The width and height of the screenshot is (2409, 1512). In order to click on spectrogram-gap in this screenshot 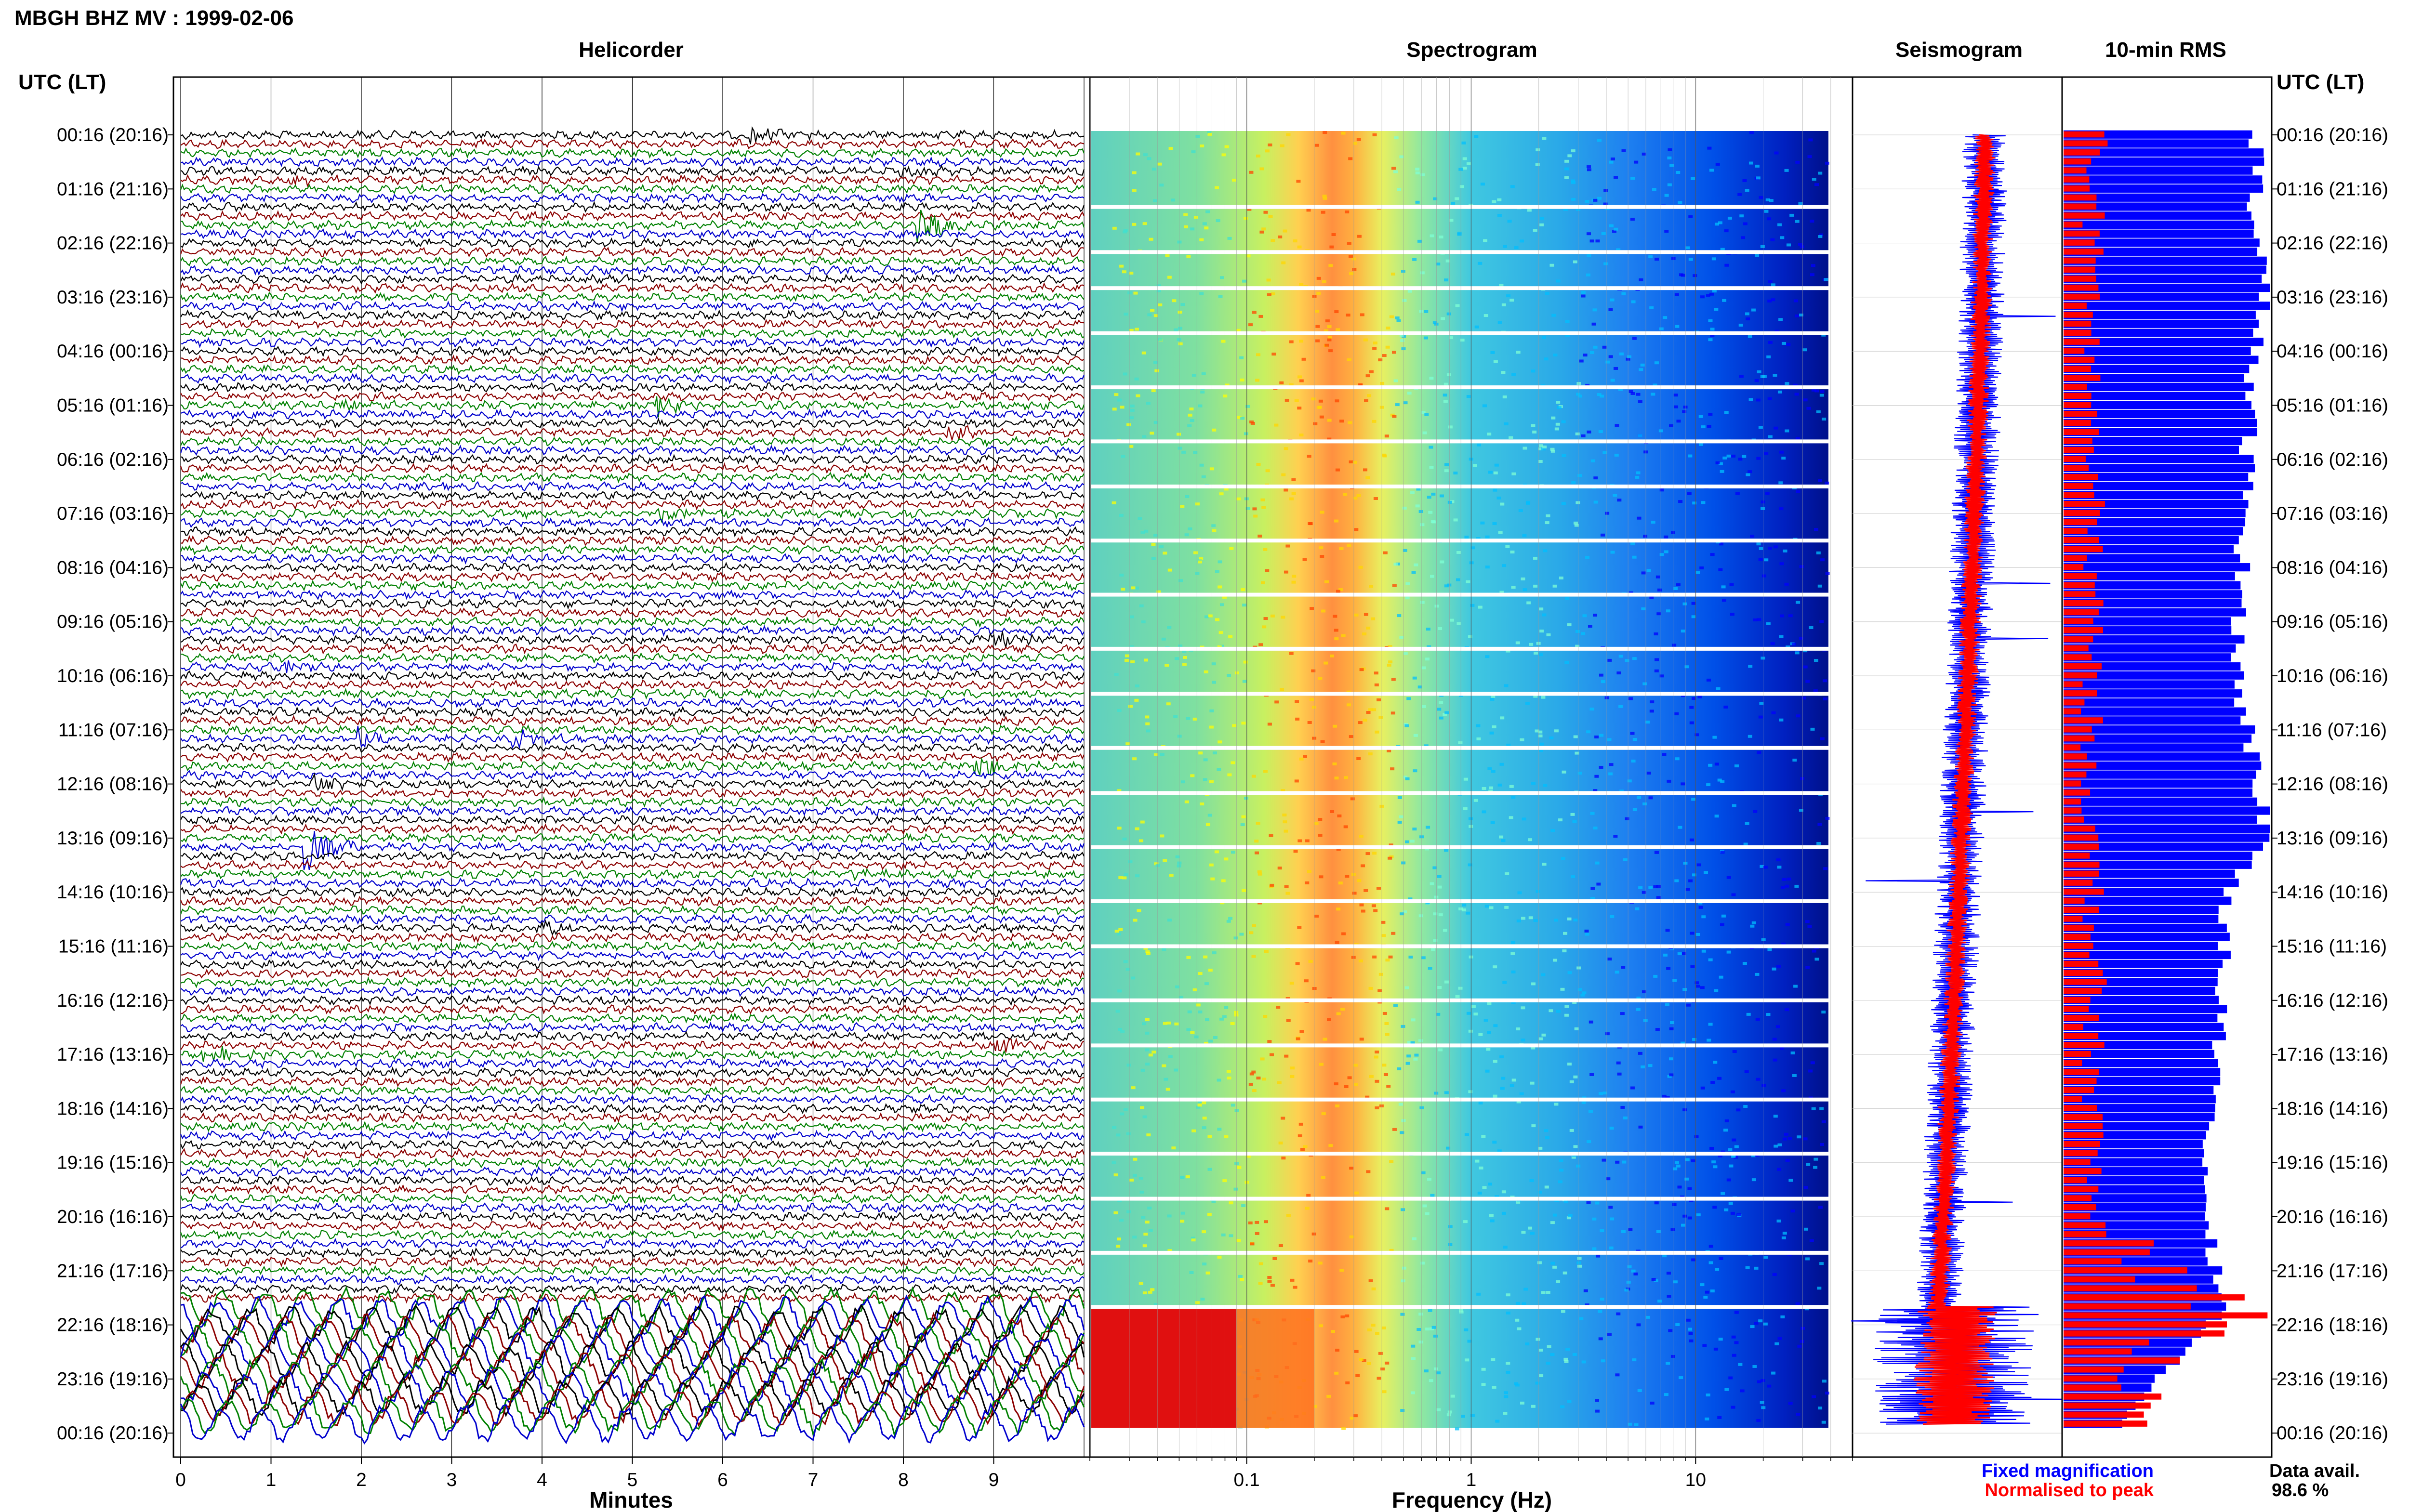, I will do `click(1459, 207)`.